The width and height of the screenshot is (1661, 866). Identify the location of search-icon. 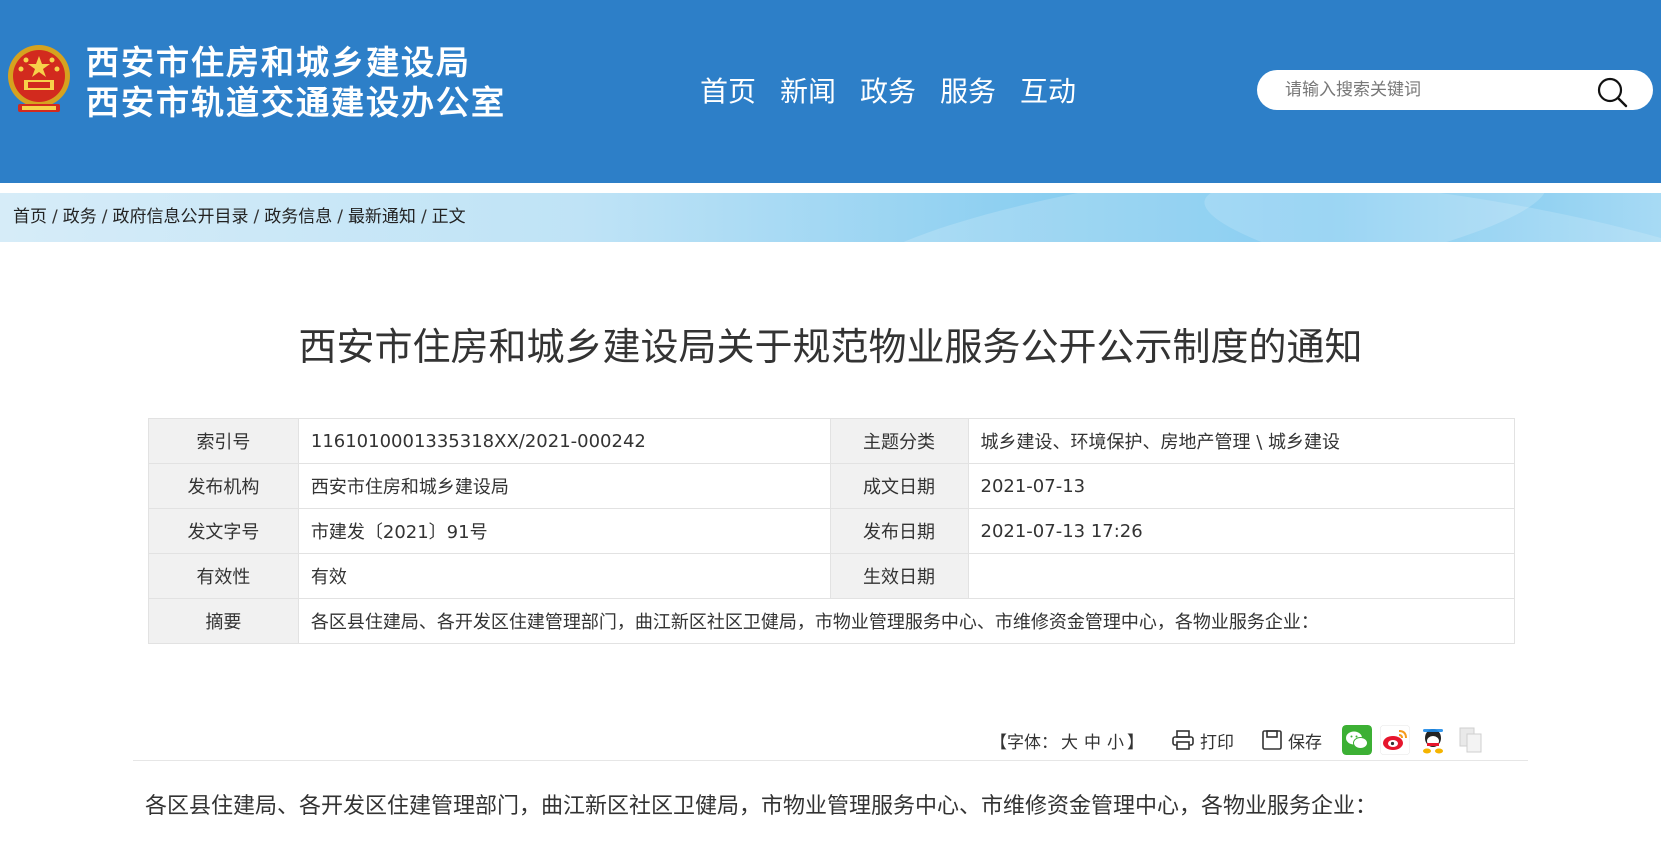
(1612, 92).